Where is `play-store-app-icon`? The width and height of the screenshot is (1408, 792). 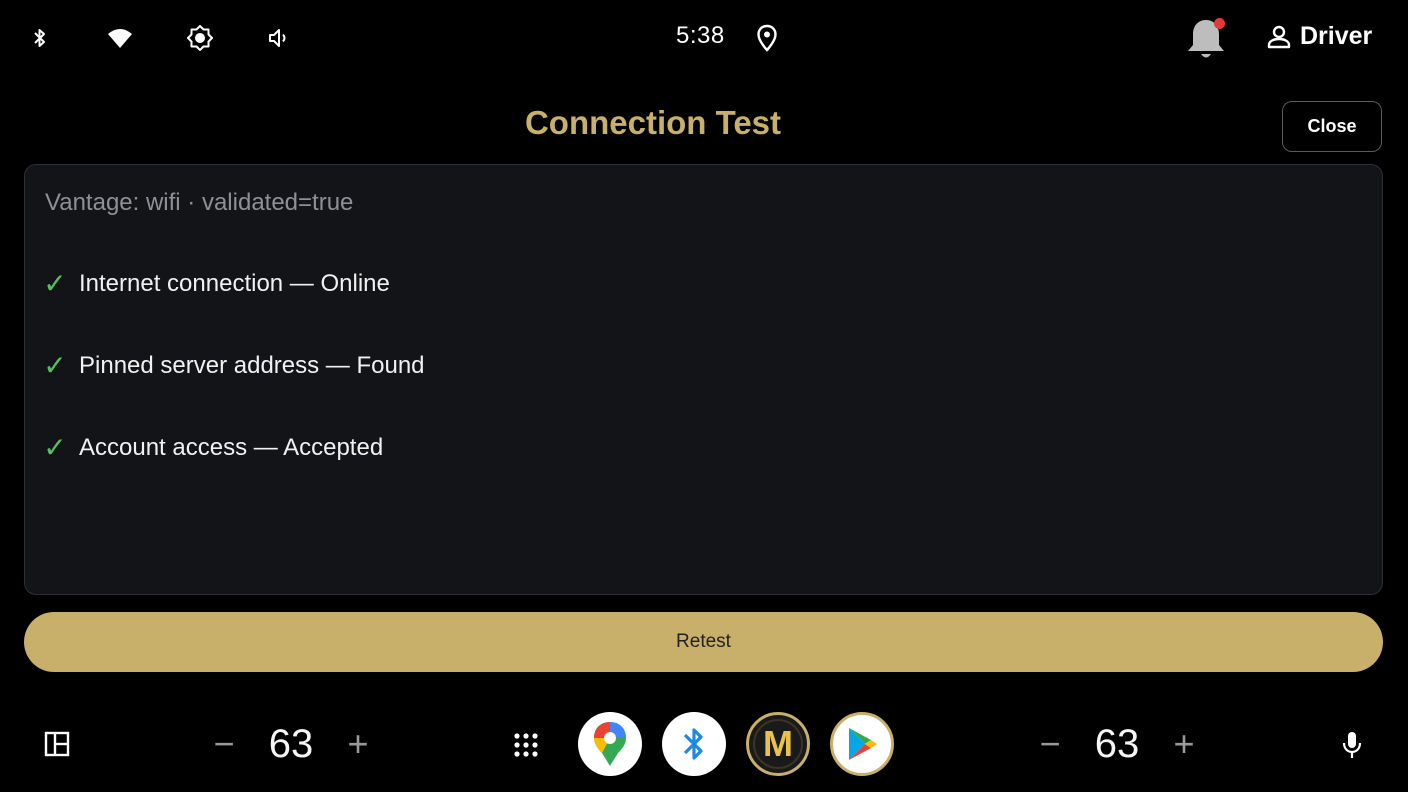 play-store-app-icon is located at coordinates (862, 744).